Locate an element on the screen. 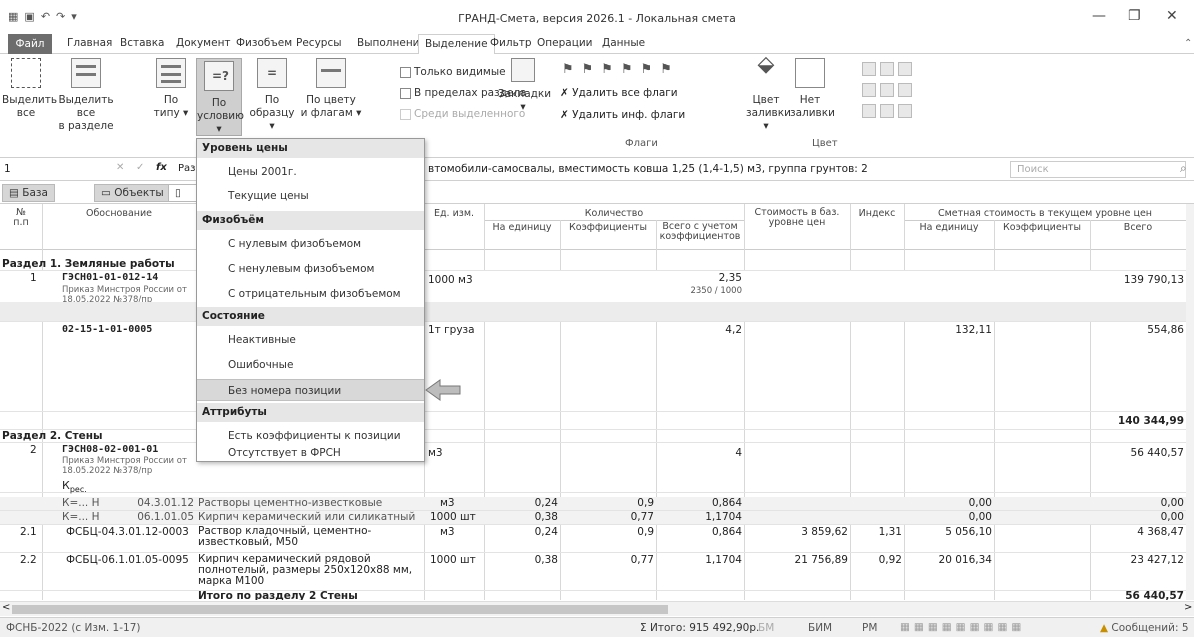 The image size is (1194, 637). sum-icon: Σ is located at coordinates (645, 628).